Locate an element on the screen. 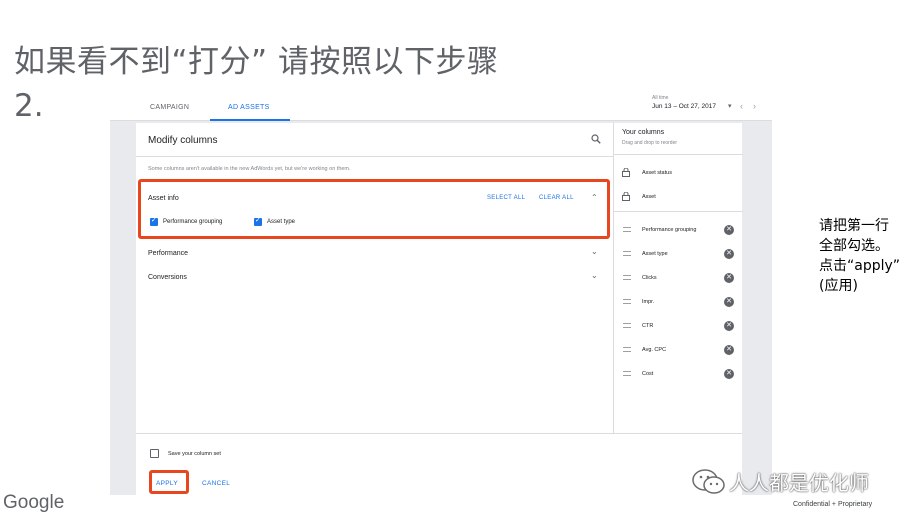 The height and width of the screenshot is (522, 922). column-item: Performance grouping is located at coordinates (669, 230).